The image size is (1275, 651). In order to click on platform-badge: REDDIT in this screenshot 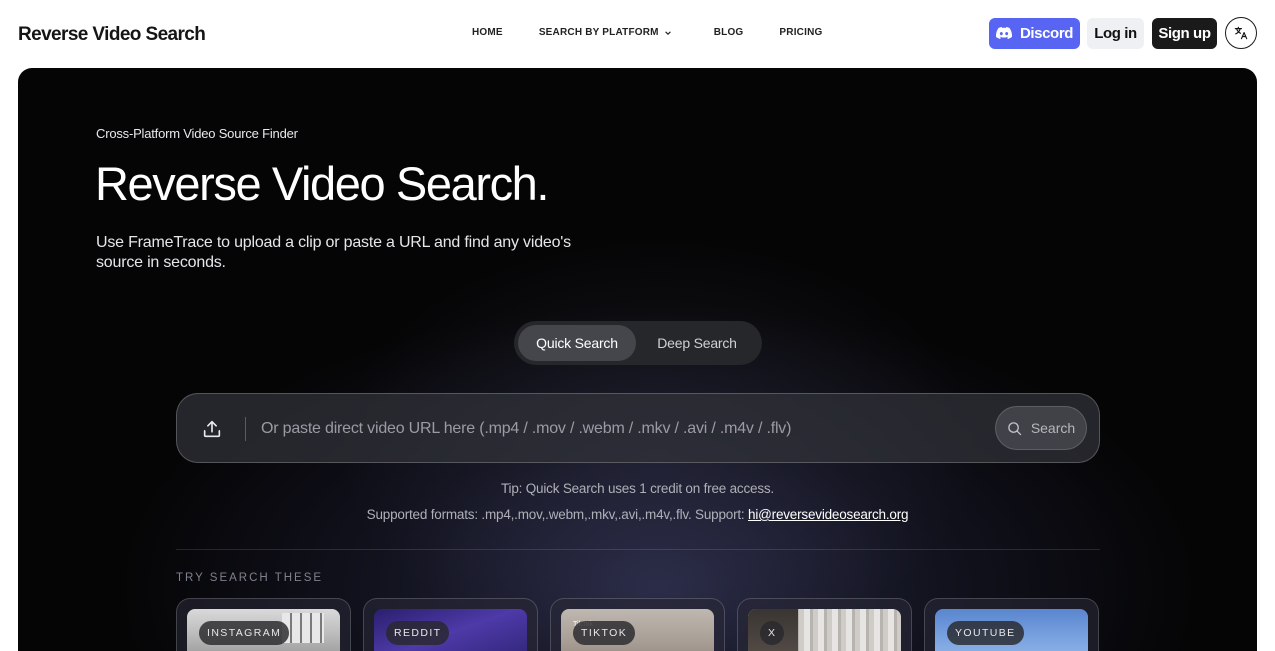, I will do `click(418, 633)`.